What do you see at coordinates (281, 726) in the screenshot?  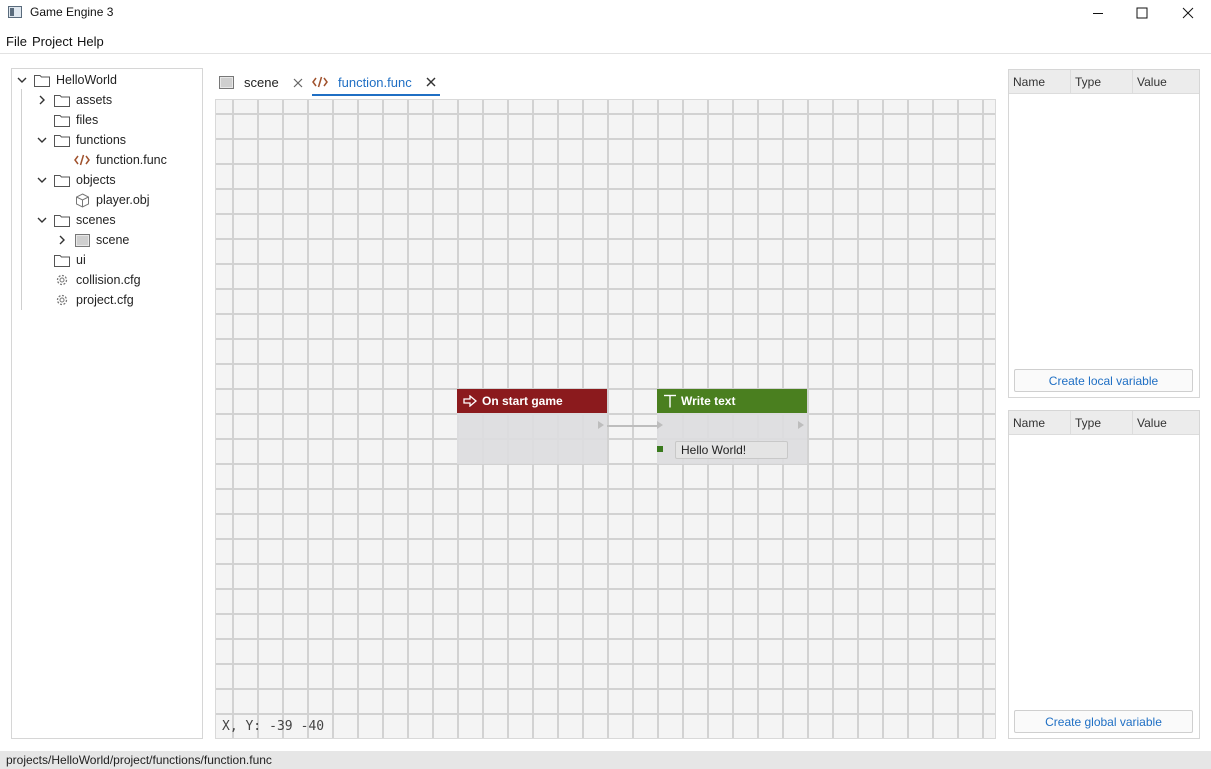 I see `coord-x: -39` at bounding box center [281, 726].